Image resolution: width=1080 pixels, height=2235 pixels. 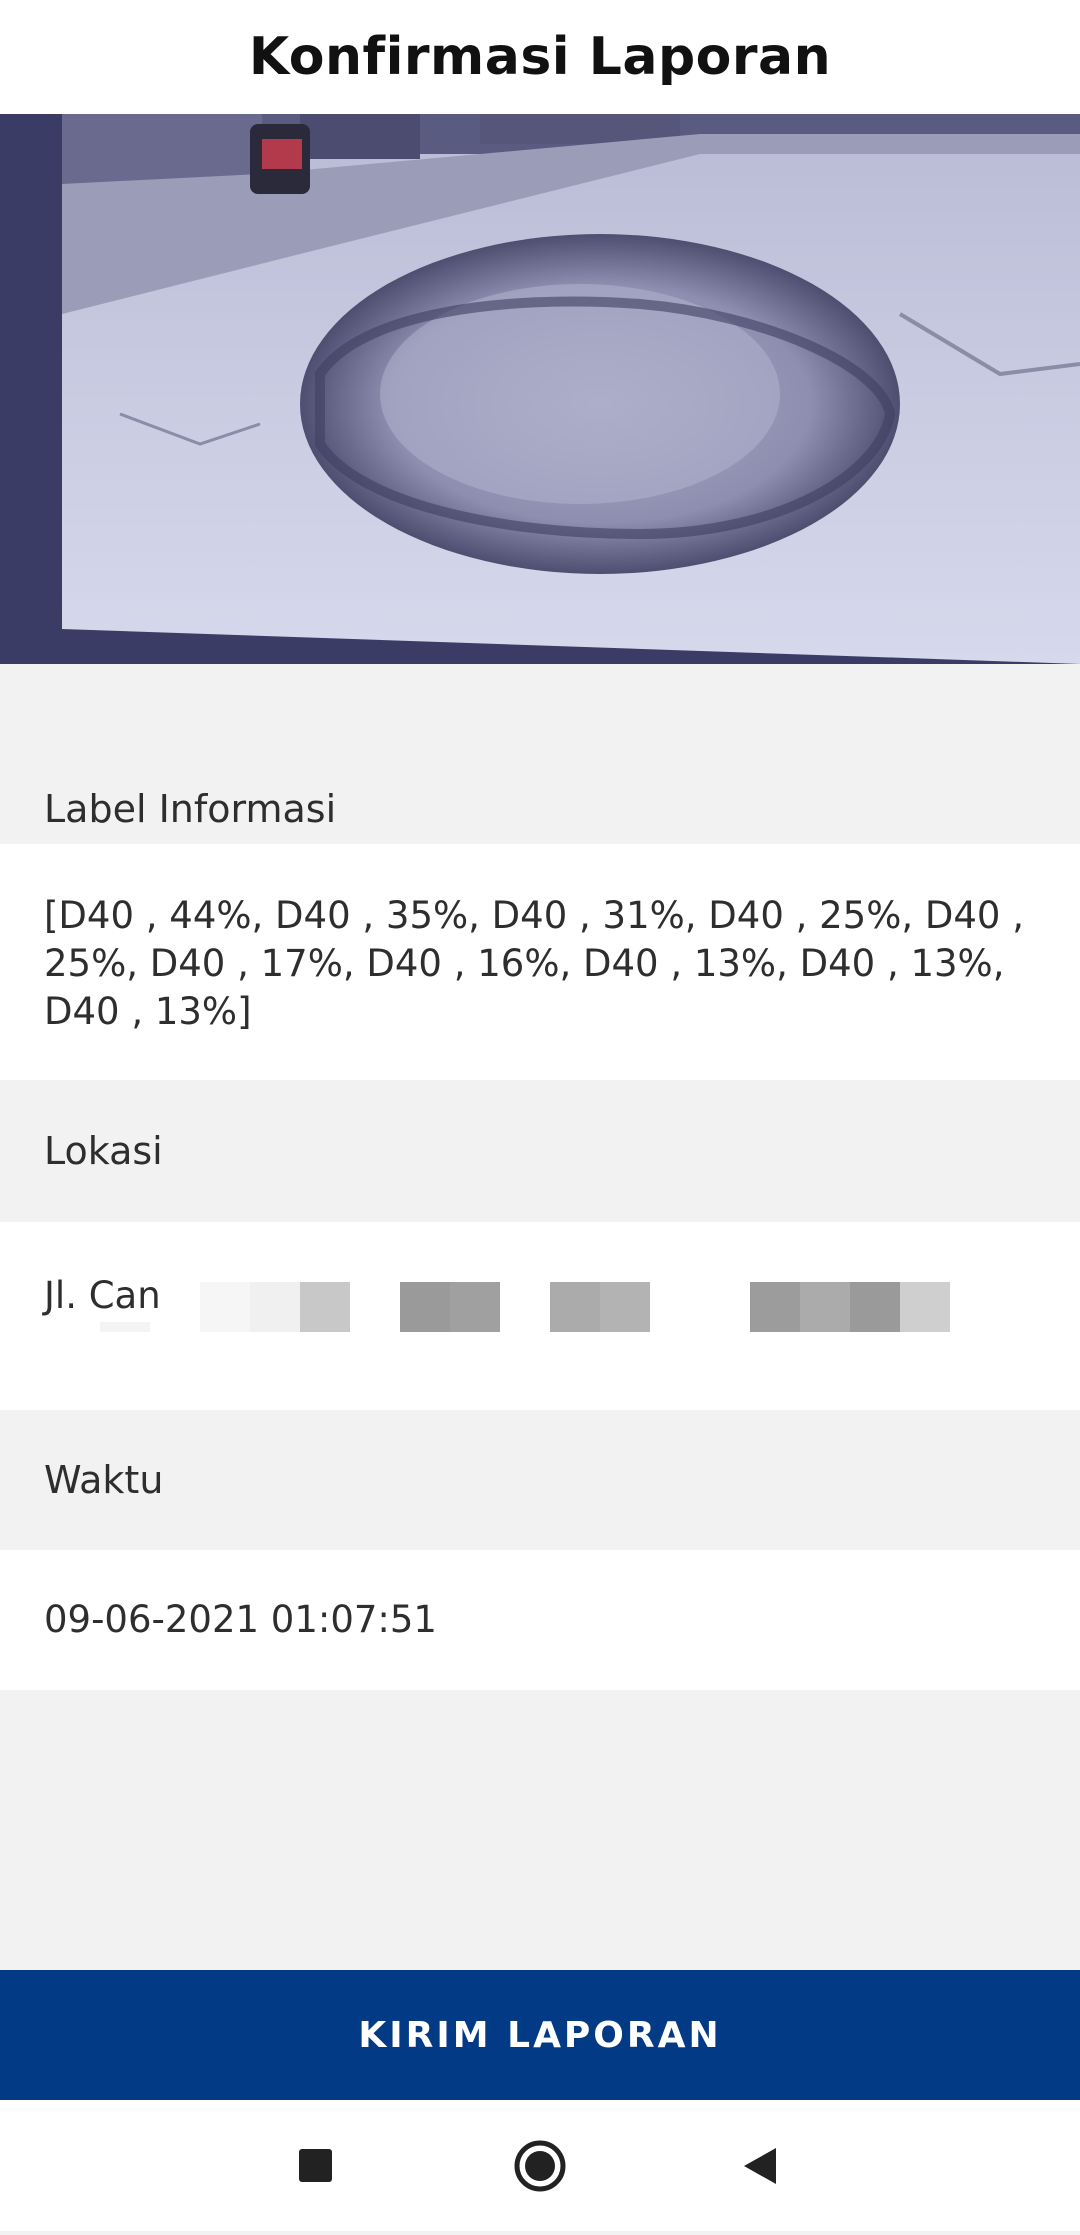 What do you see at coordinates (240, 1619) in the screenshot?
I see `time-value: 09-06-2021 01:07:51` at bounding box center [240, 1619].